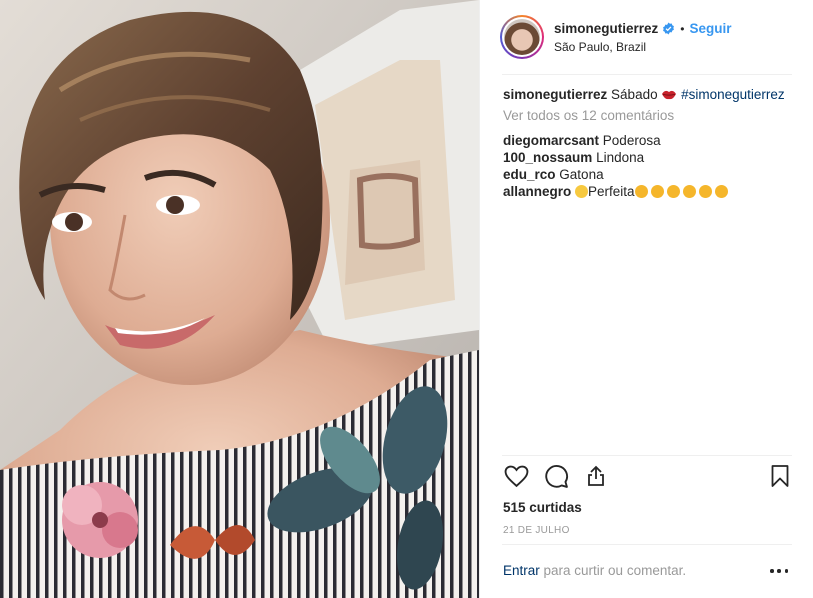 The height and width of the screenshot is (598, 813). I want to click on comment-username: 100_nossaum, so click(547, 157).